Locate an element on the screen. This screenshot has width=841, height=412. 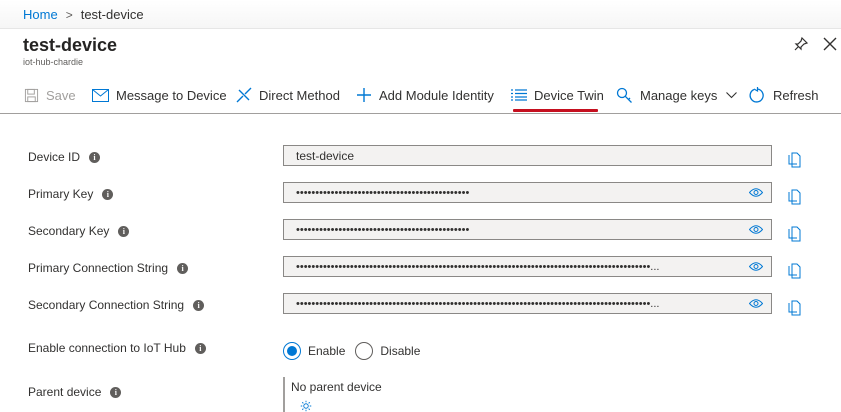
primary-connection-label-row: Primary Connection String i is located at coordinates (108, 268).